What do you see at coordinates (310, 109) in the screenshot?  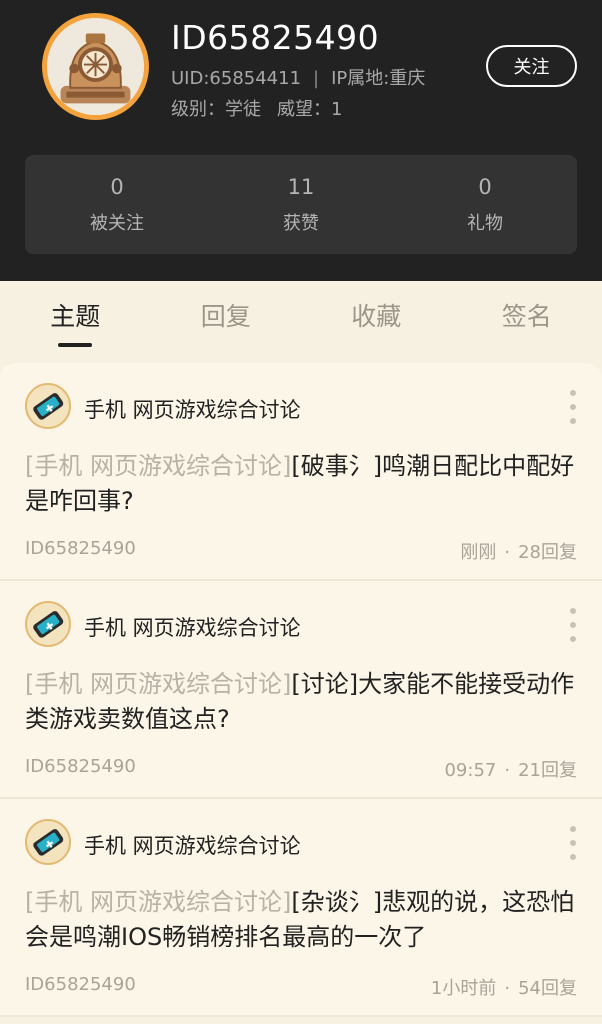 I see `reputation-text: 威望：1` at bounding box center [310, 109].